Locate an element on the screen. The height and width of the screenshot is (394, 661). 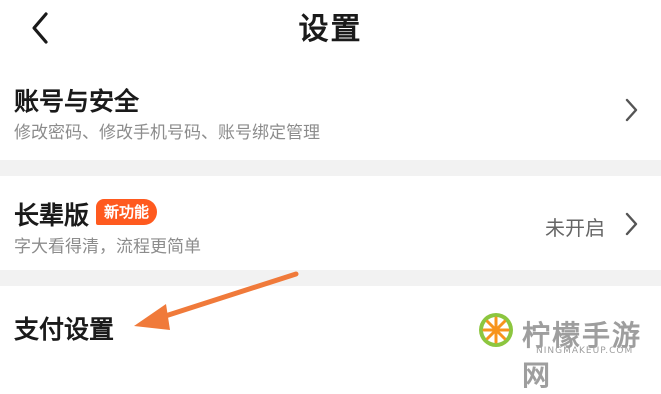
lemon-logo-icon is located at coordinates (496, 330).